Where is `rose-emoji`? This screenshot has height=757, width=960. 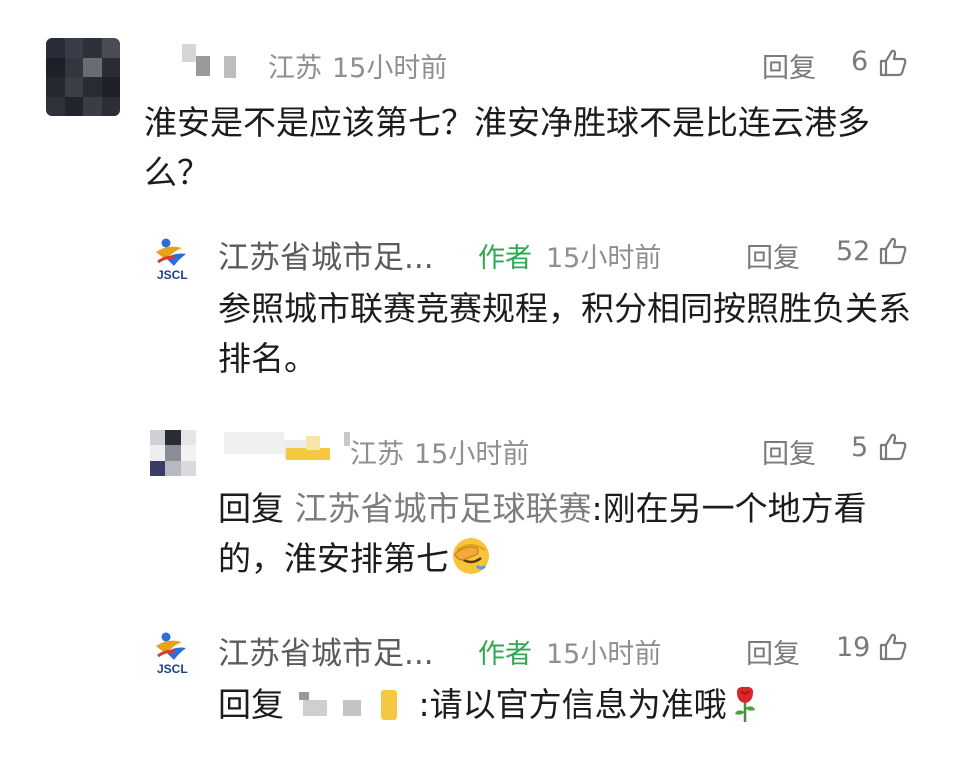 rose-emoji is located at coordinates (744, 704).